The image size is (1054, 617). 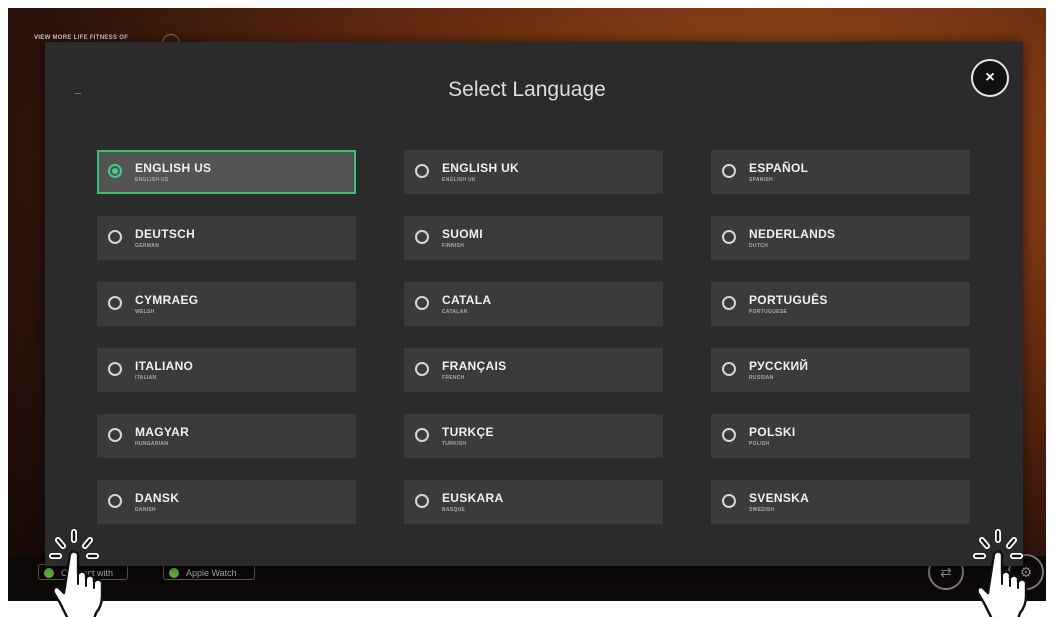 I want to click on language-option: FRANÇAIS FRENCH, so click(x=533, y=370).